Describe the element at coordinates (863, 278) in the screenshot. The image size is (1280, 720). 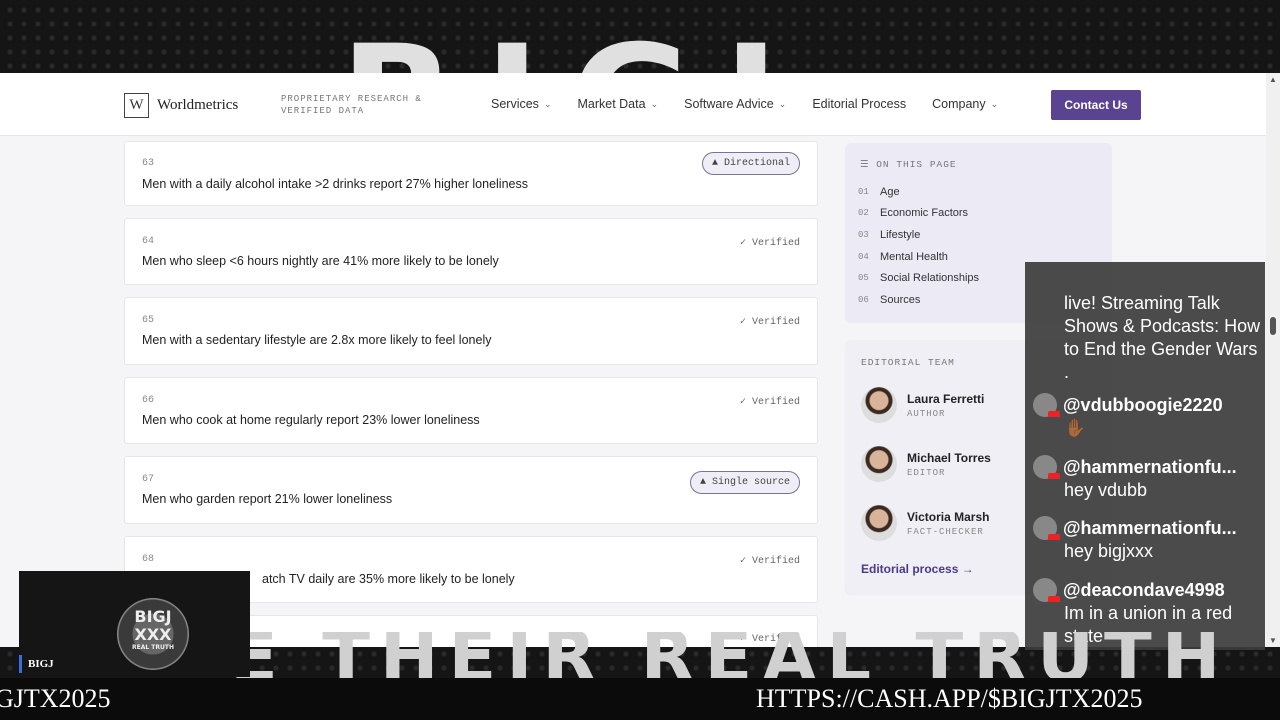
I see `toc-number: 05` at that location.